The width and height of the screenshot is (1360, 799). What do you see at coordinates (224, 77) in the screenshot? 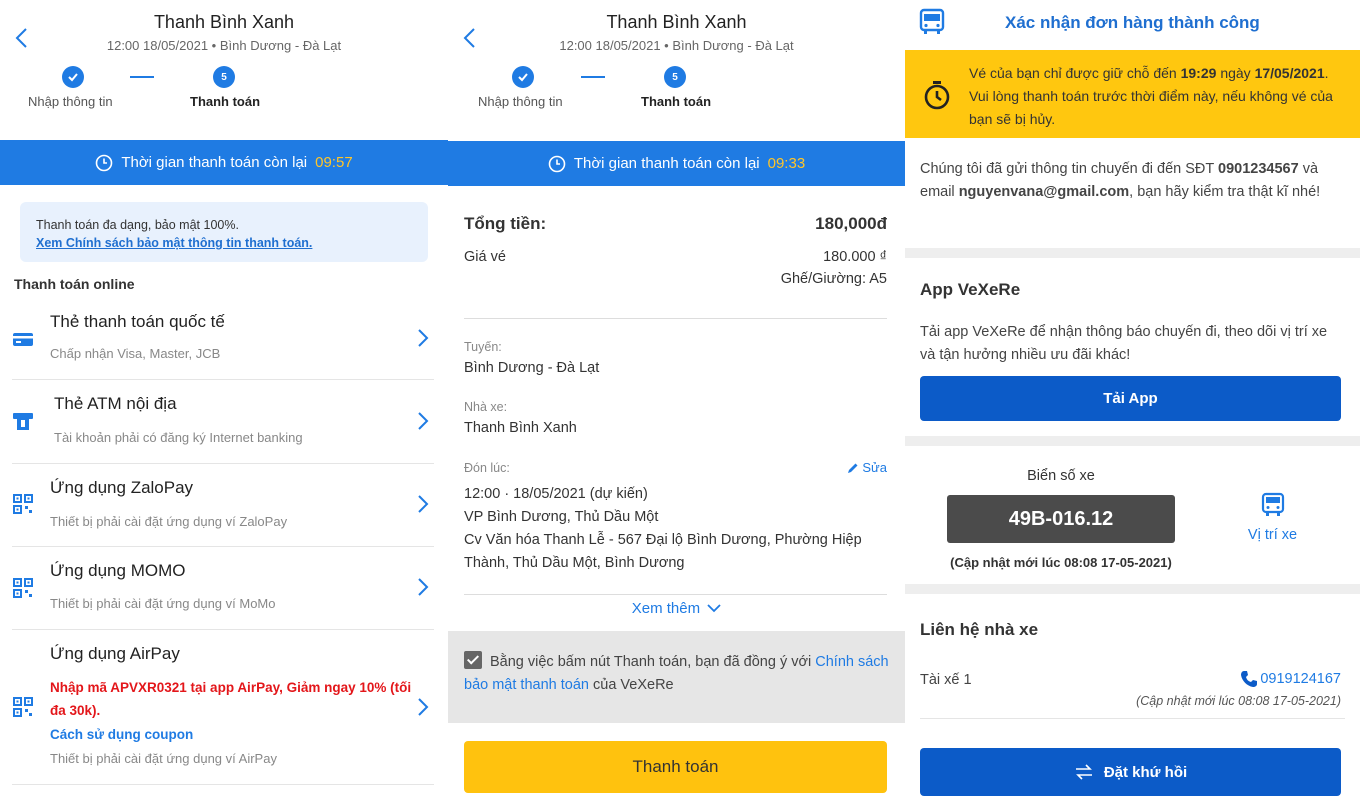
I see `step-current-number: 5` at bounding box center [224, 77].